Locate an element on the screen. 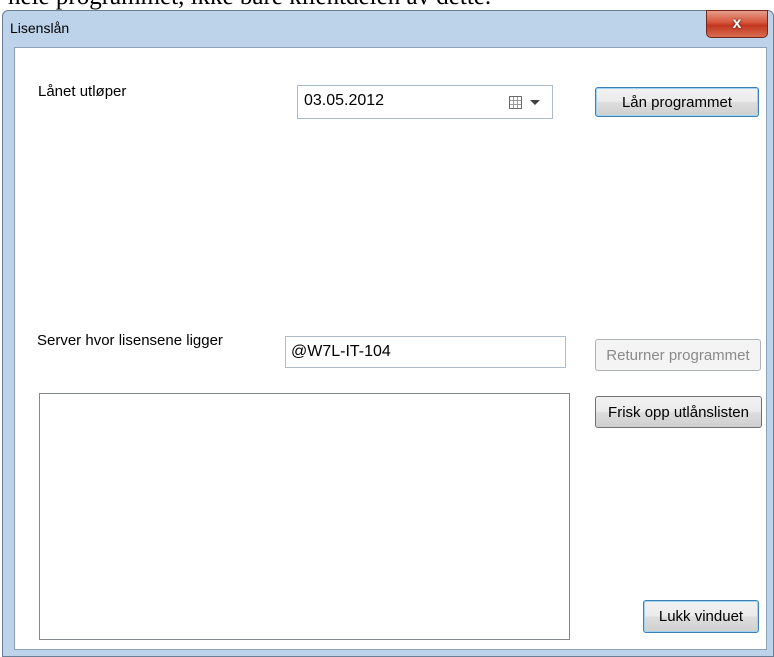 This screenshot has height=657, width=774. borrow-program-button: Lån programmet is located at coordinates (677, 102).